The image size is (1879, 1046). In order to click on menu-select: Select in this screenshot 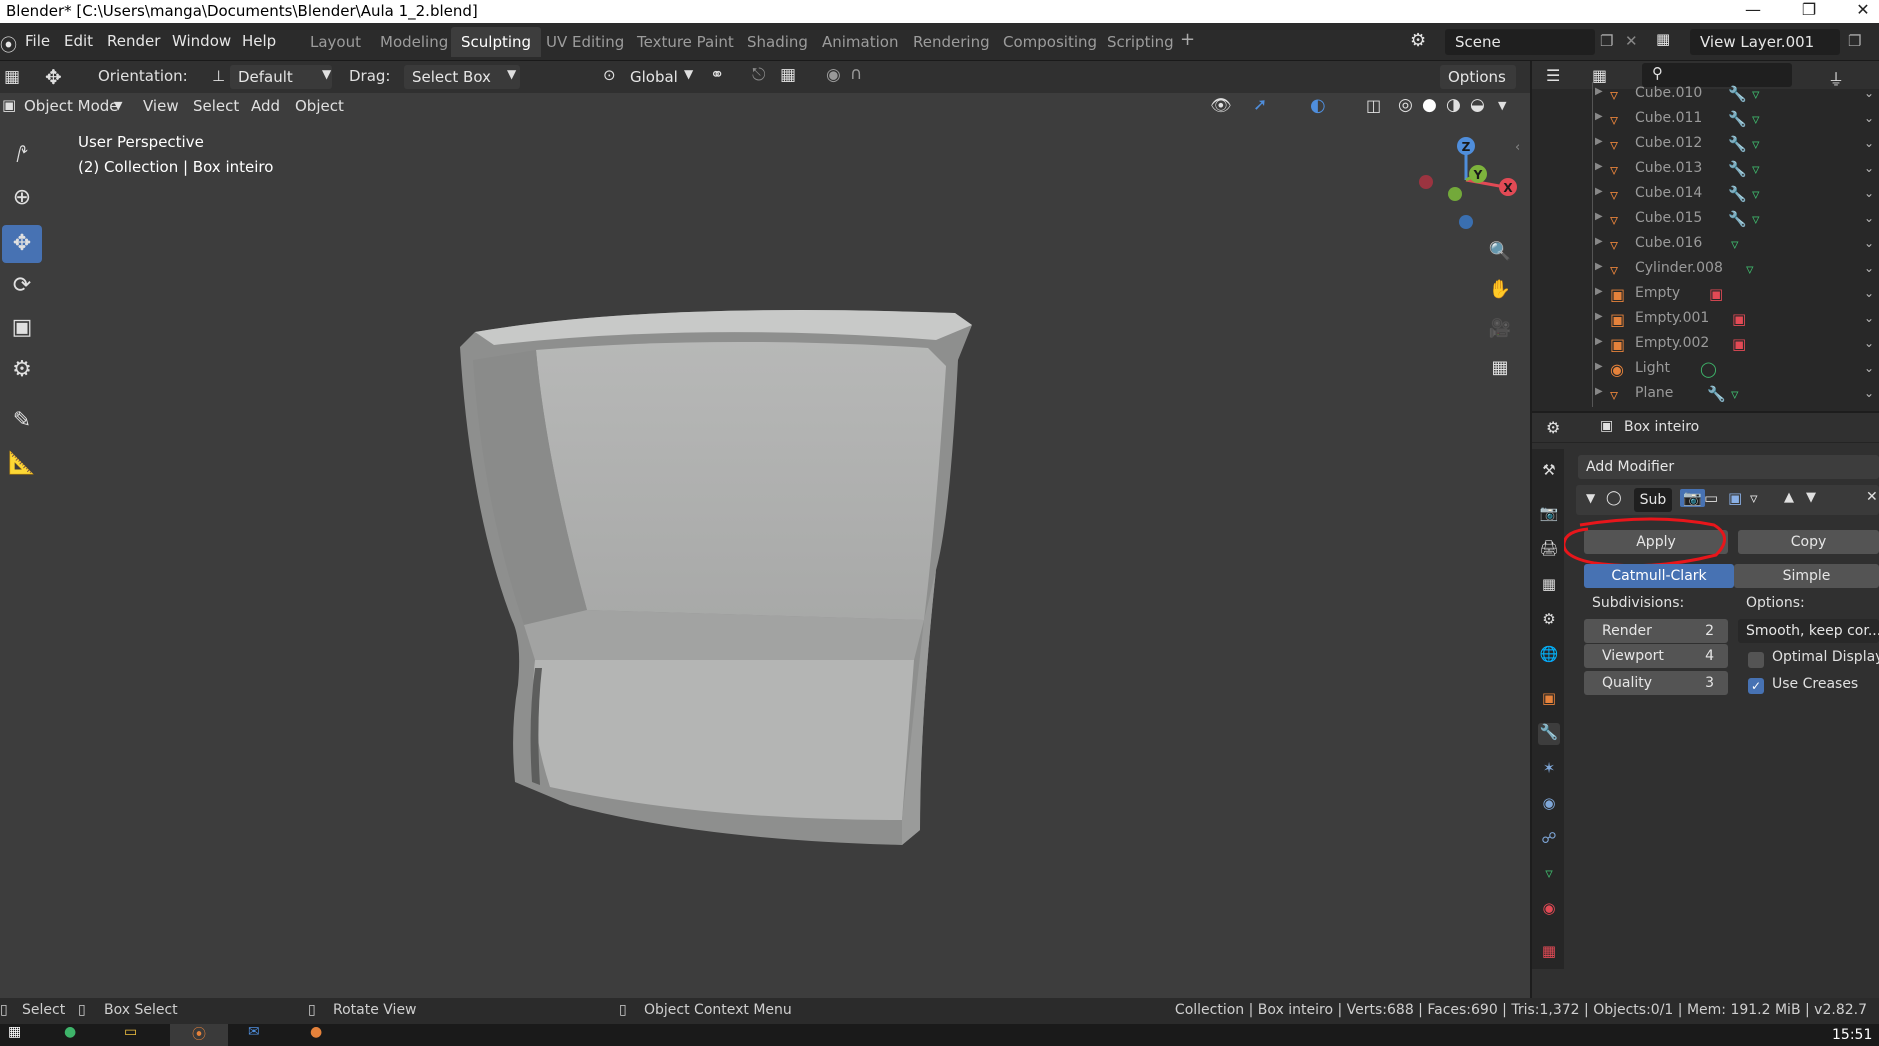, I will do `click(216, 106)`.